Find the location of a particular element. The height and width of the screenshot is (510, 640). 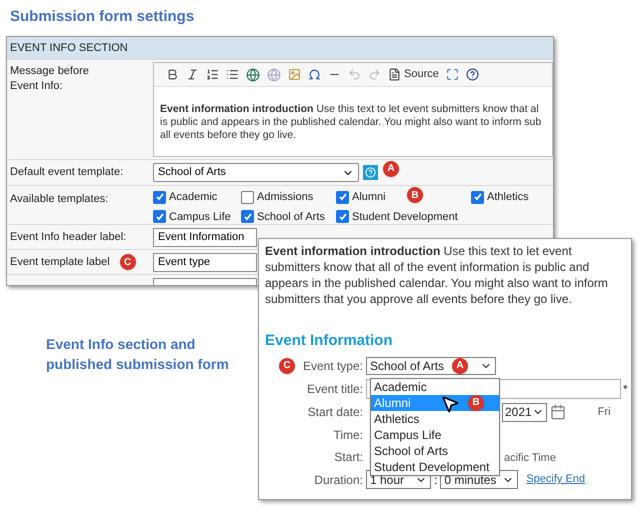

field-label: Event type: is located at coordinates (332, 366).